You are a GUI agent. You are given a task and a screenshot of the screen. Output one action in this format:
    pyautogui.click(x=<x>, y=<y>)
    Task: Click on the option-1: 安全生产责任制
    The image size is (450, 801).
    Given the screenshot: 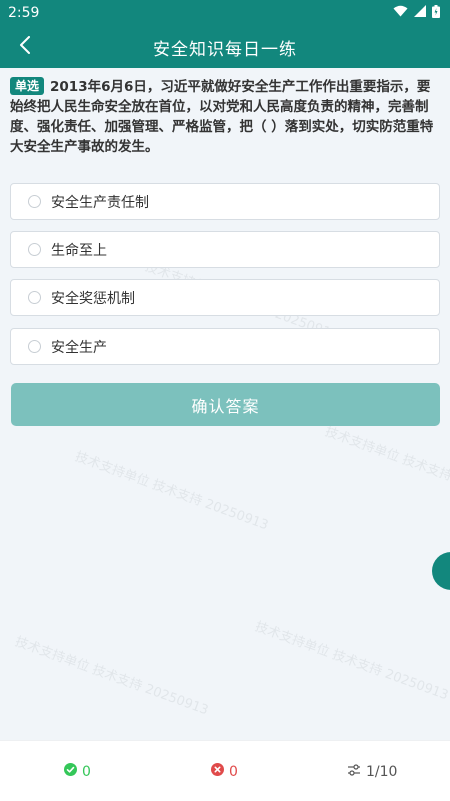 What is the action you would take?
    pyautogui.click(x=225, y=201)
    